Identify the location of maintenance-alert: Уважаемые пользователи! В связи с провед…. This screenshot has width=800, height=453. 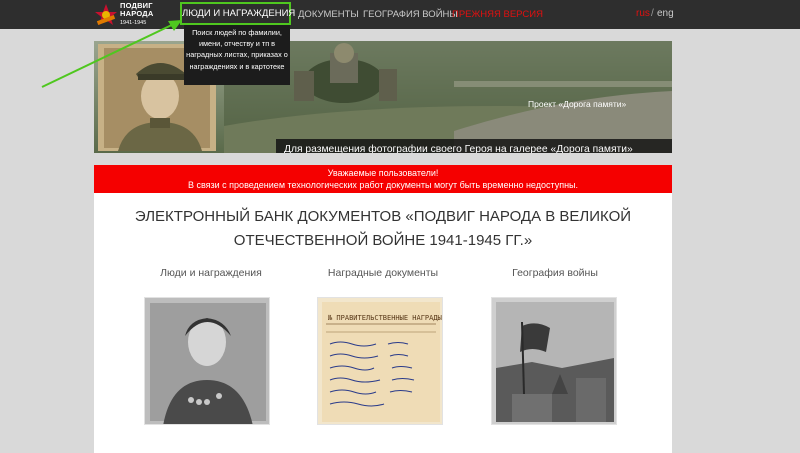
(383, 179).